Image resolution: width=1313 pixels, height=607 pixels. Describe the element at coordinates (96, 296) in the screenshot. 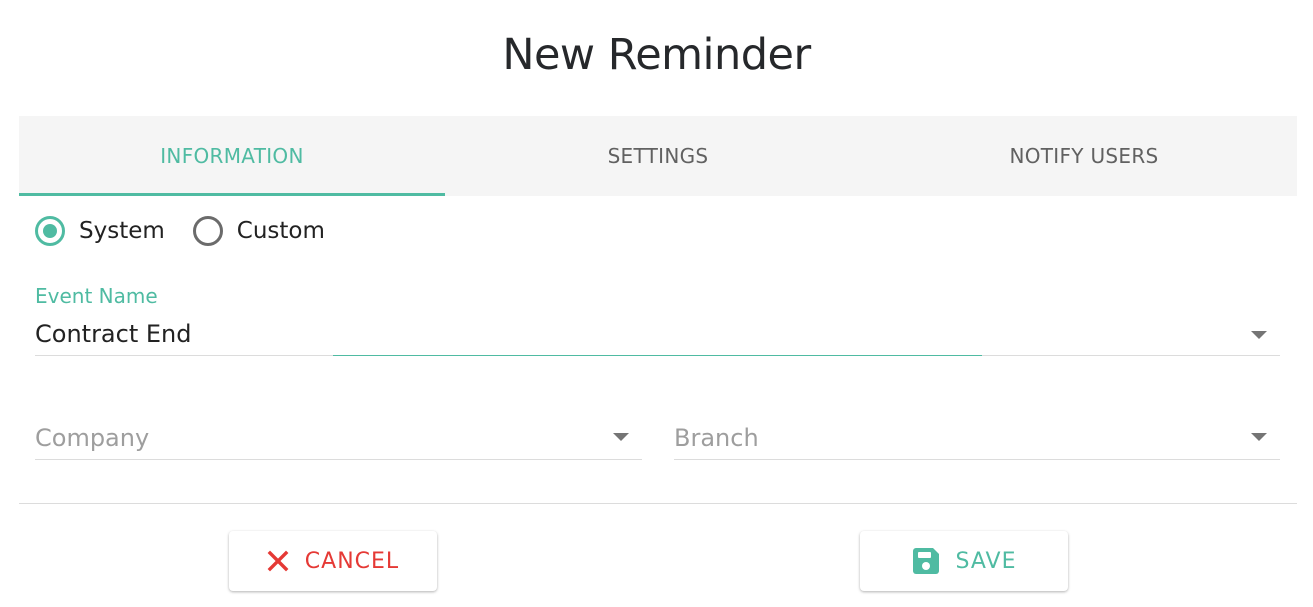

I see `event-name-label: Event Name` at that location.